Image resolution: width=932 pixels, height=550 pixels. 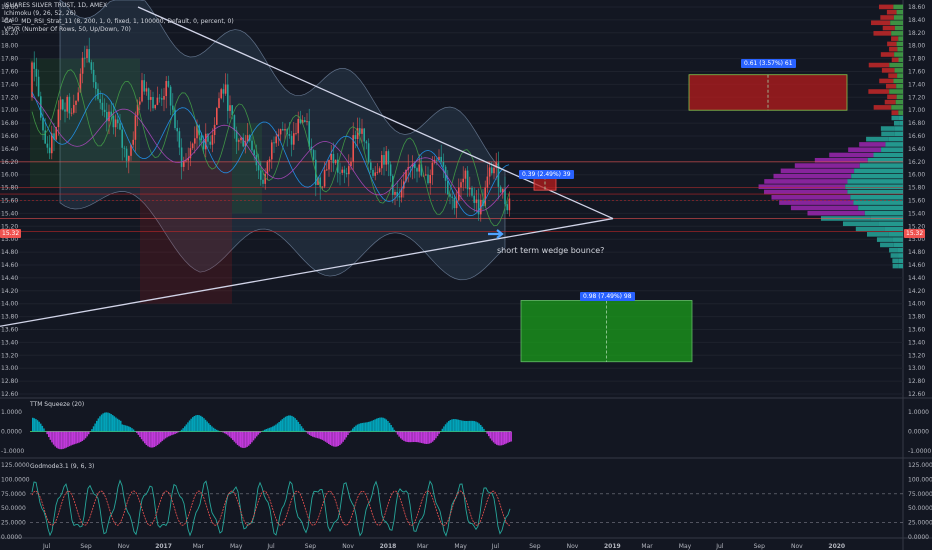 What do you see at coordinates (9, 188) in the screenshot?
I see `price-axis-label-left: 15.80` at bounding box center [9, 188].